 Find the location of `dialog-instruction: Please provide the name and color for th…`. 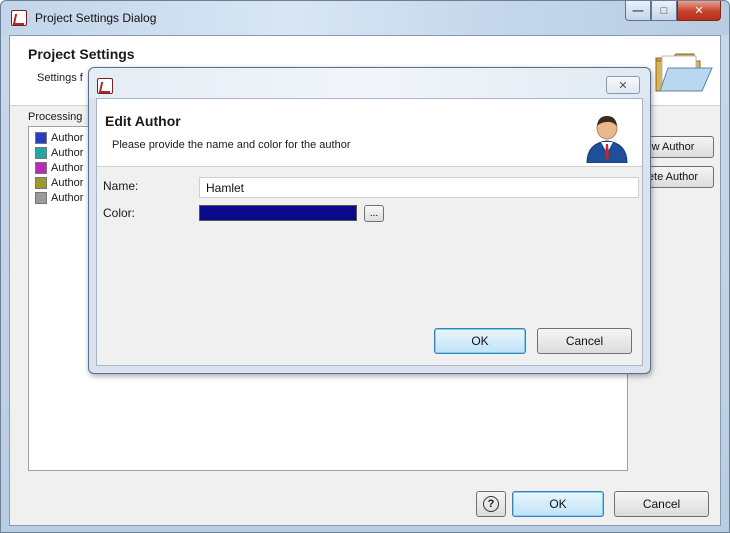

dialog-instruction: Please provide the name and color for th… is located at coordinates (231, 145).